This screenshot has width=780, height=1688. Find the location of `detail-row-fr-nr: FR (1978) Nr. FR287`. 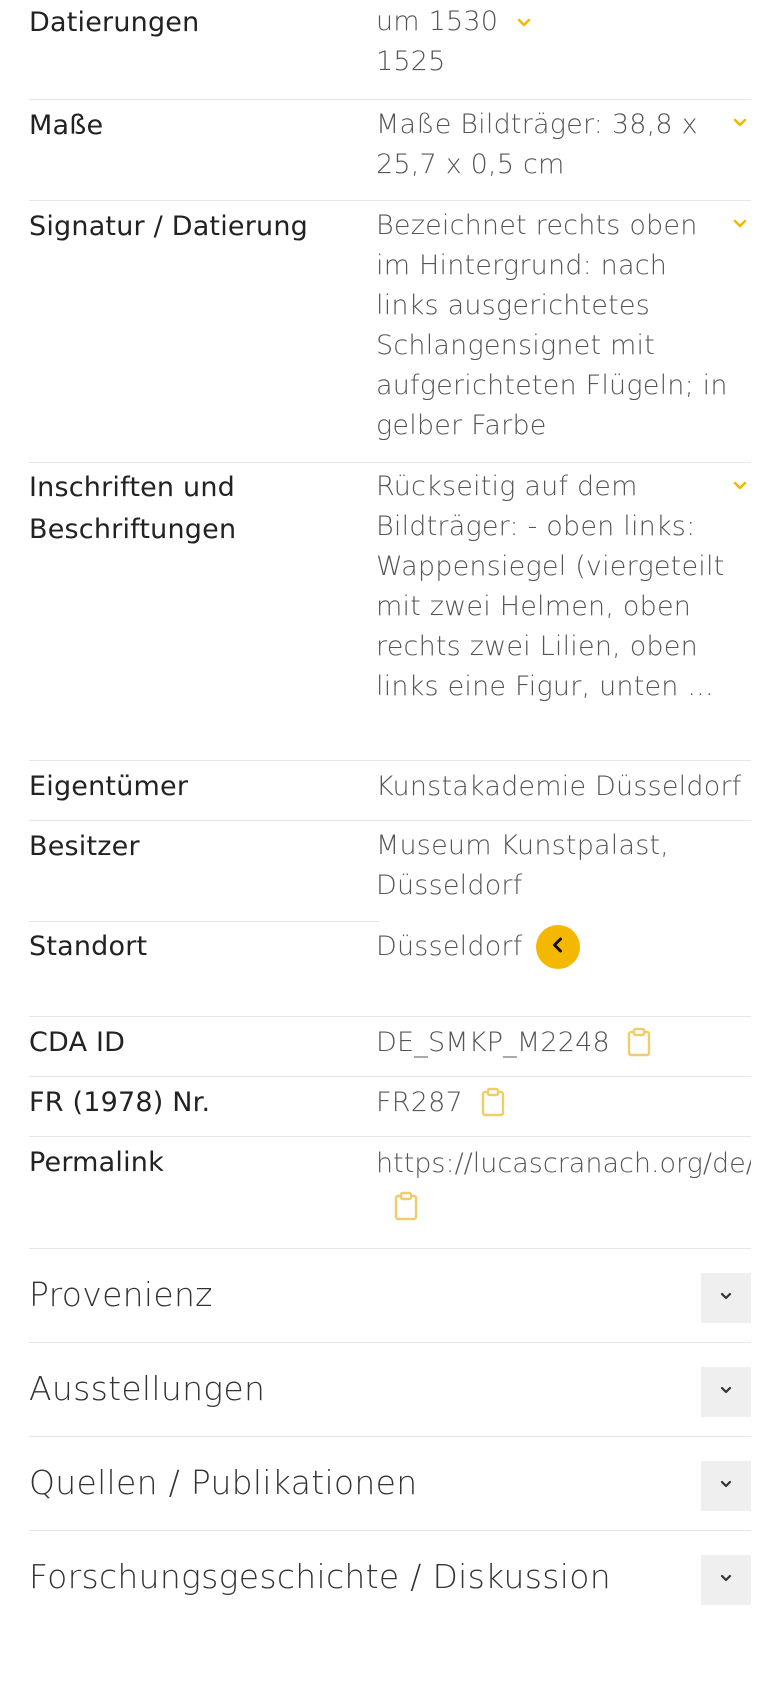

detail-row-fr-nr: FR (1978) Nr. FR287 is located at coordinates (390, 1106).